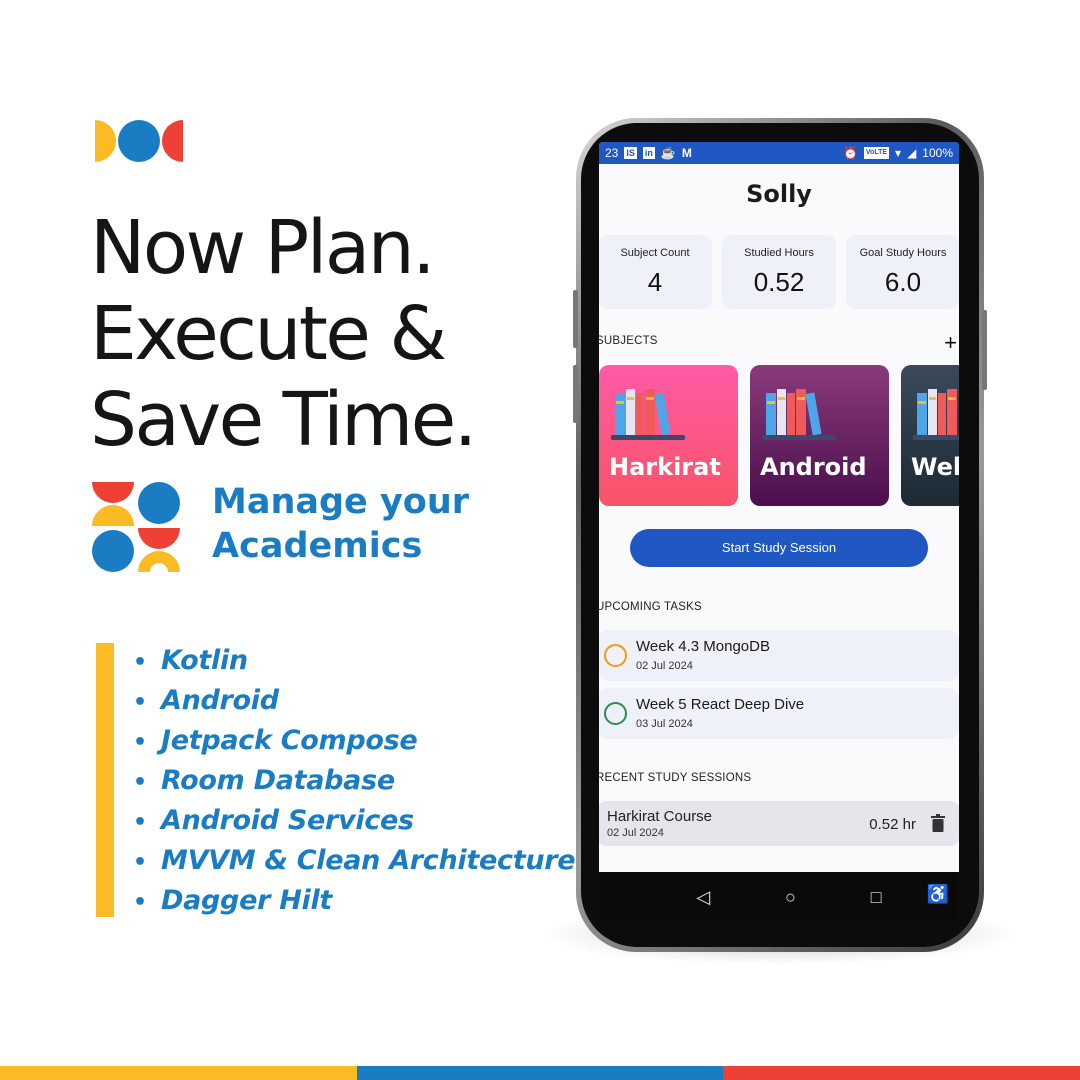 The height and width of the screenshot is (1080, 1080). What do you see at coordinates (635, 833) in the screenshot?
I see `session-date: 02 Jul 2024` at bounding box center [635, 833].